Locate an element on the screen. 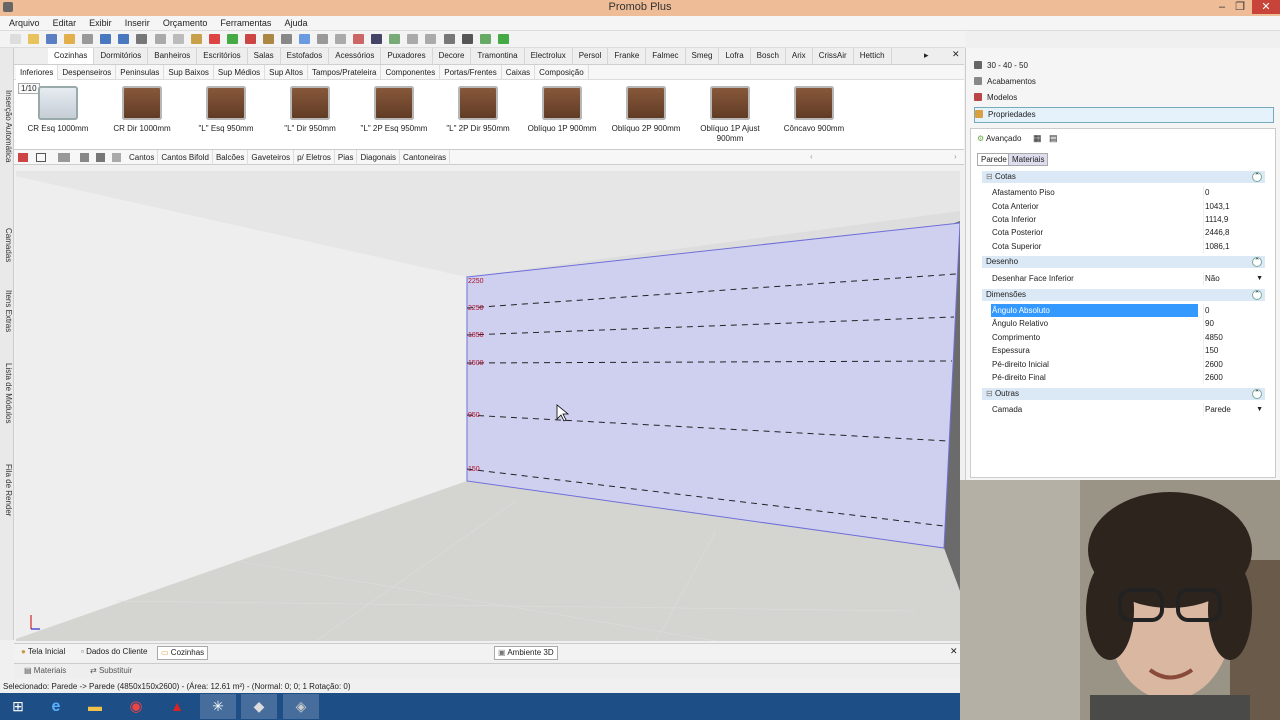  move-icon is located at coordinates (395, 39).